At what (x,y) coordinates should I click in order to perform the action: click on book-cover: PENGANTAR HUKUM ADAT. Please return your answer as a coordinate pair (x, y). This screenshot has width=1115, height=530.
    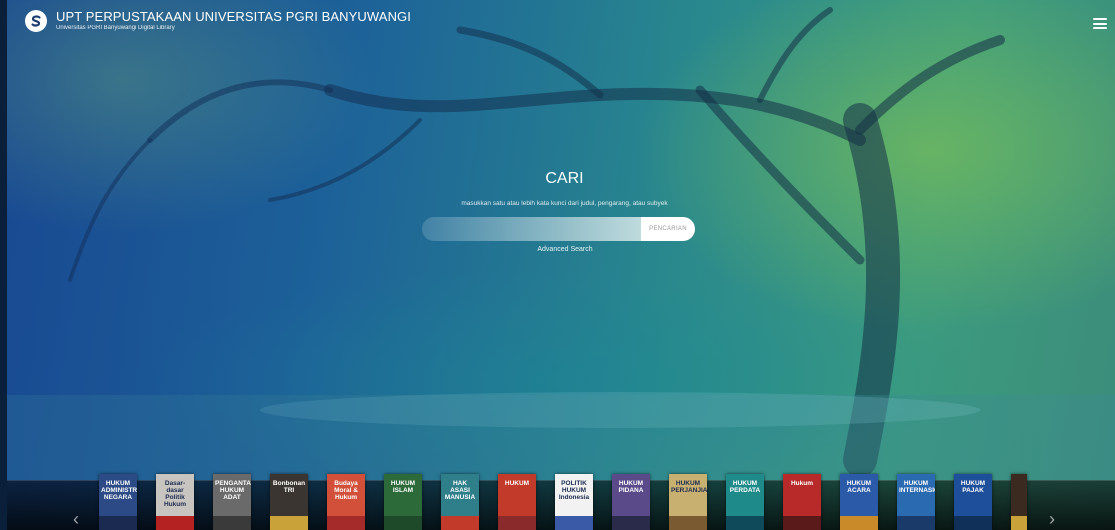
    Looking at the image, I should click on (232, 502).